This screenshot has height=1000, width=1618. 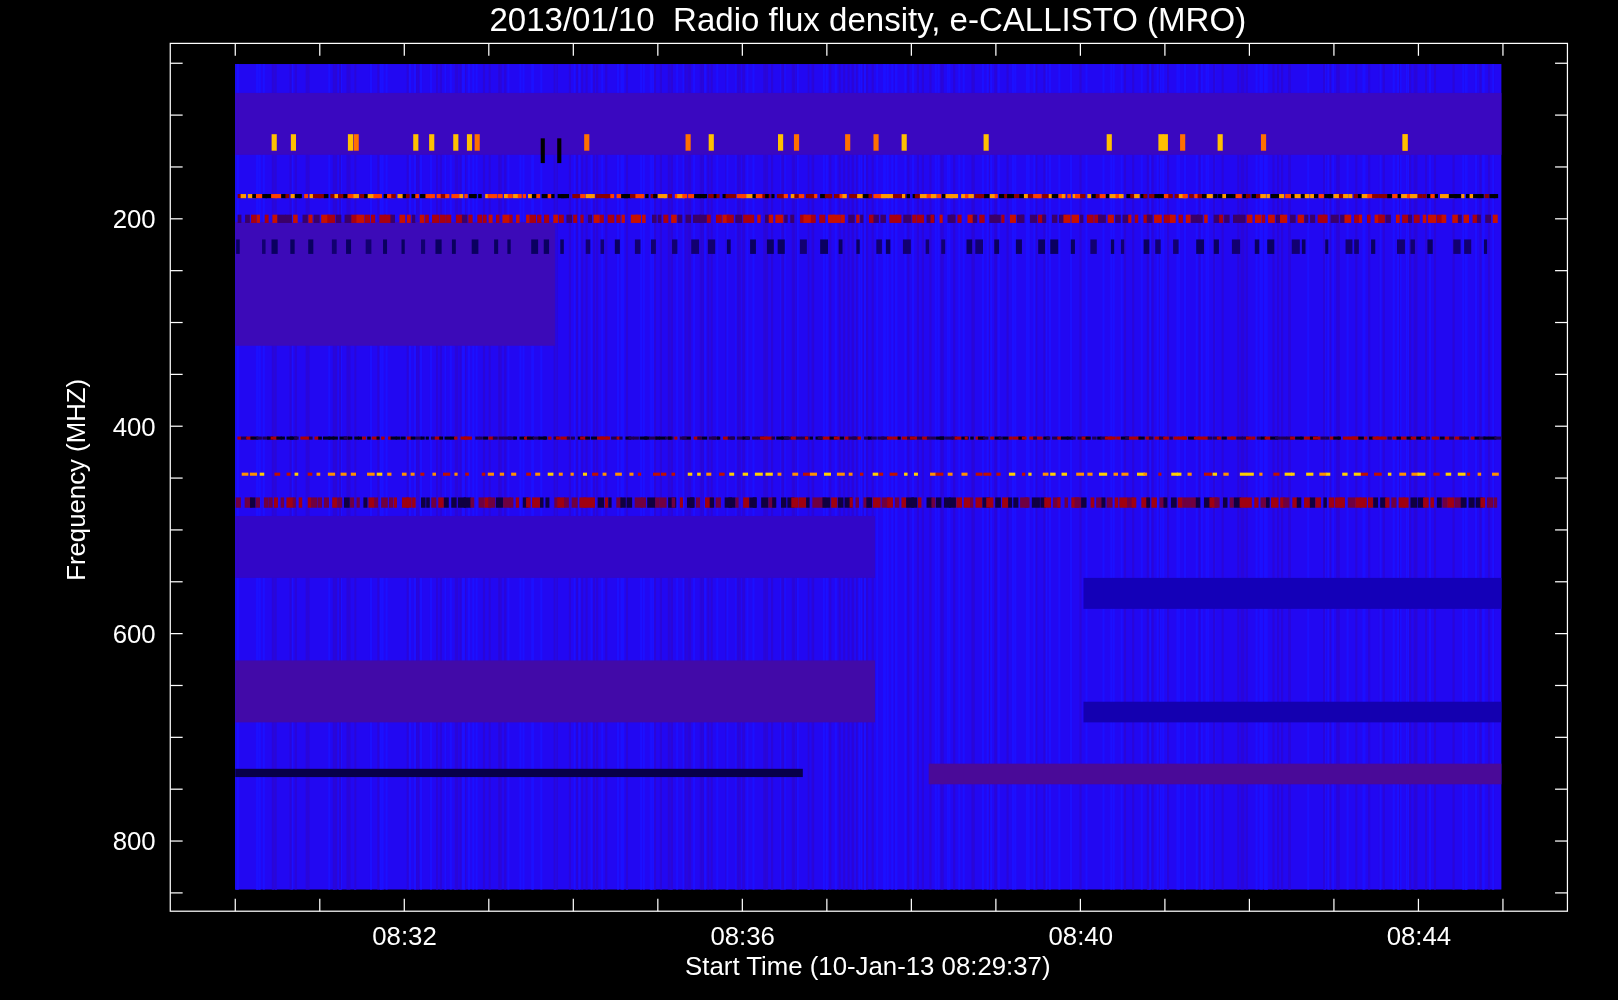 What do you see at coordinates (134, 633) in the screenshot?
I see `y-tick-label: 600` at bounding box center [134, 633].